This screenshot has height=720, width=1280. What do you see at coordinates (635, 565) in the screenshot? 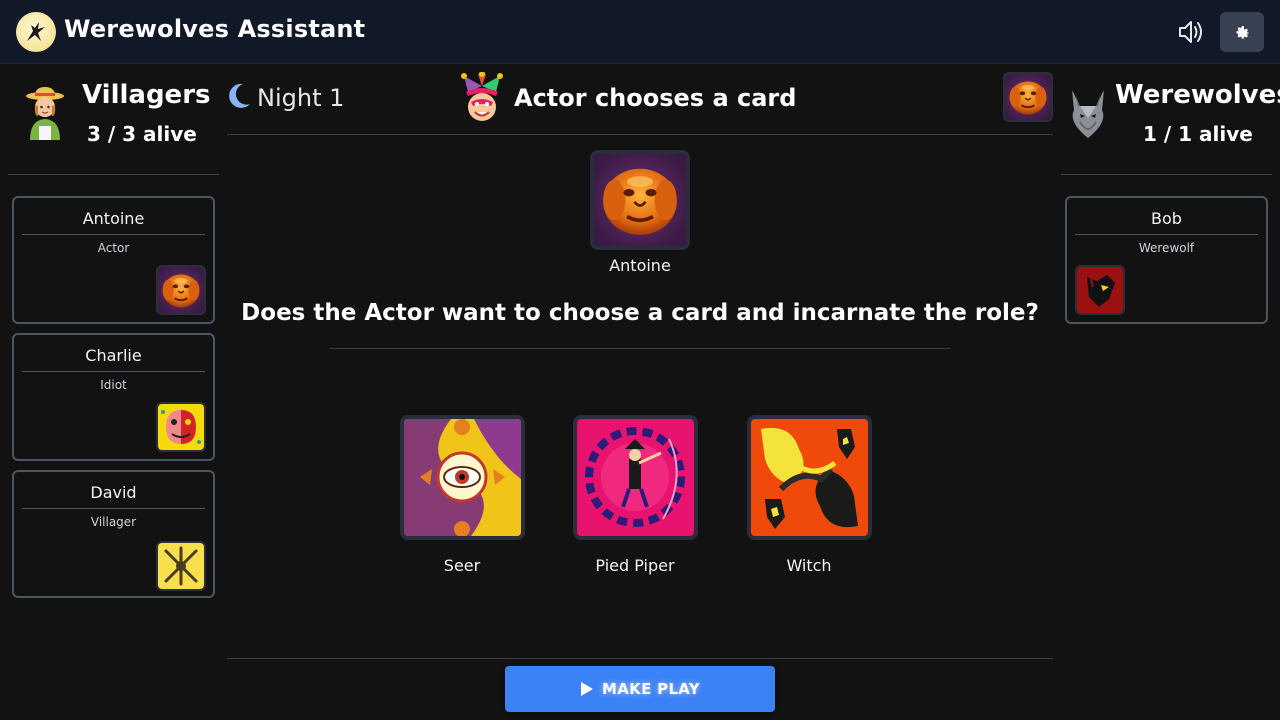
I see `pied-piper-label: Pied Piper` at bounding box center [635, 565].